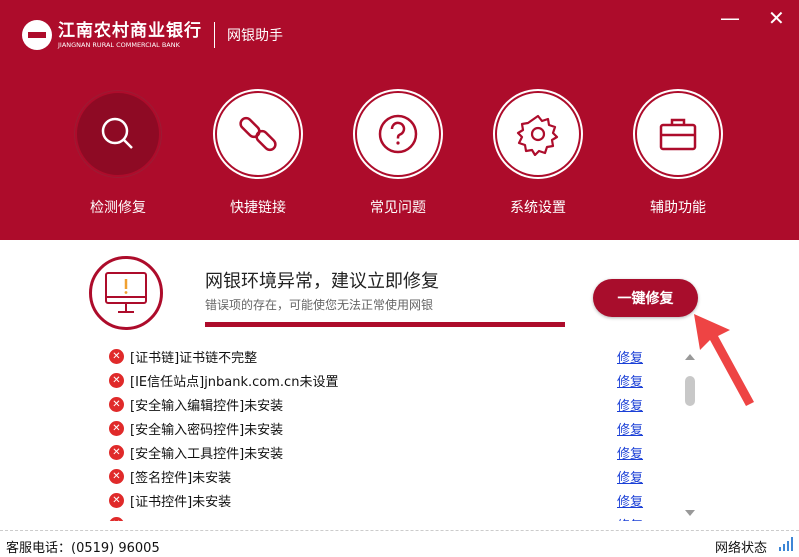  Describe the element at coordinates (117, 133) in the screenshot. I see `search-icon` at that location.